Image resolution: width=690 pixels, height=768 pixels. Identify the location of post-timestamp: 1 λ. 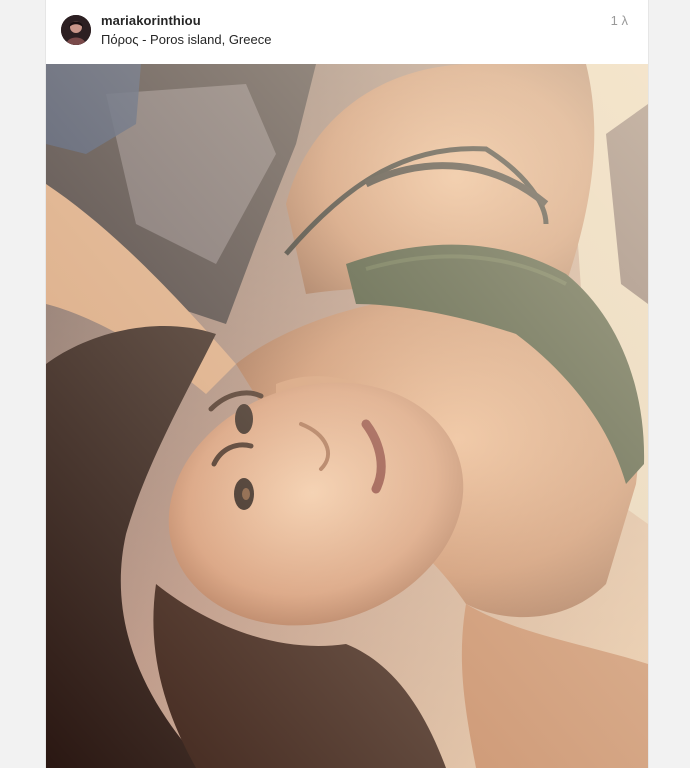
(619, 20).